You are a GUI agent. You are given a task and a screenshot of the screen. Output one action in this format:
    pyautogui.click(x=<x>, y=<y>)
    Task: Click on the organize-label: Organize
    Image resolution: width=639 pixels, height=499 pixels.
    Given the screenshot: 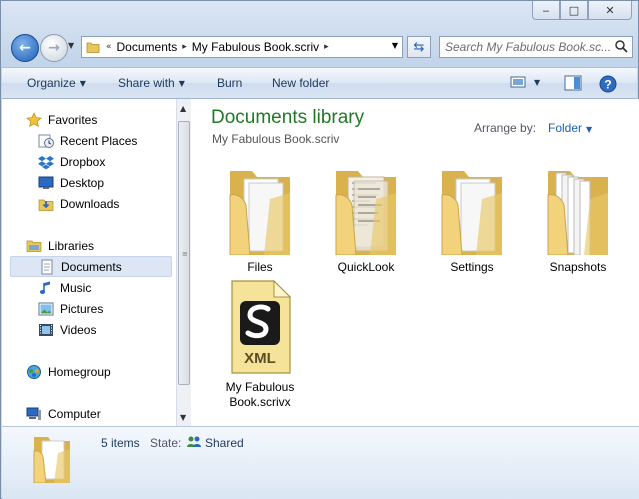 What is the action you would take?
    pyautogui.click(x=51, y=83)
    